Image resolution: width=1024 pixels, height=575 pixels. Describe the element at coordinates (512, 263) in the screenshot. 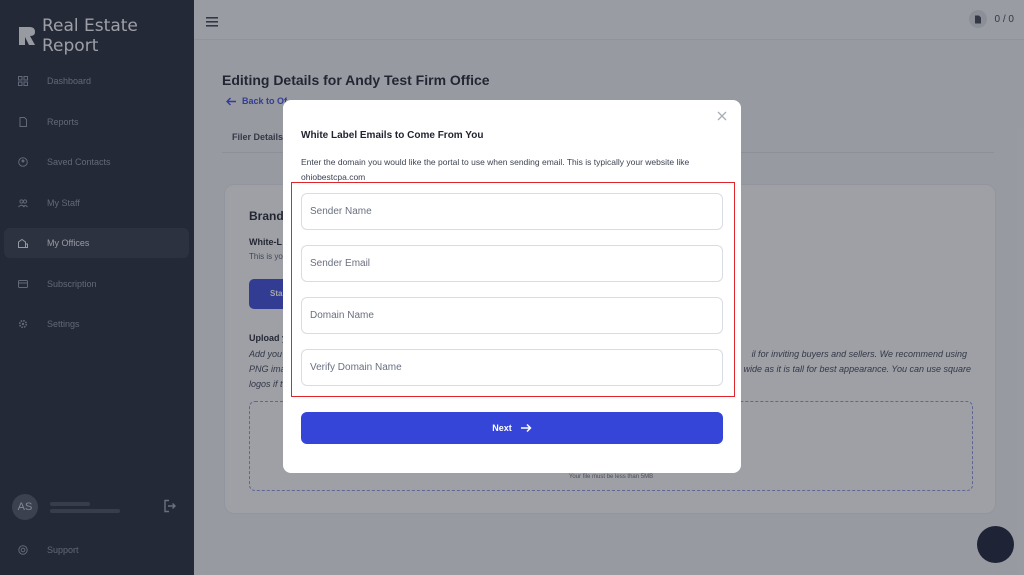

I see `sender-email-field` at that location.